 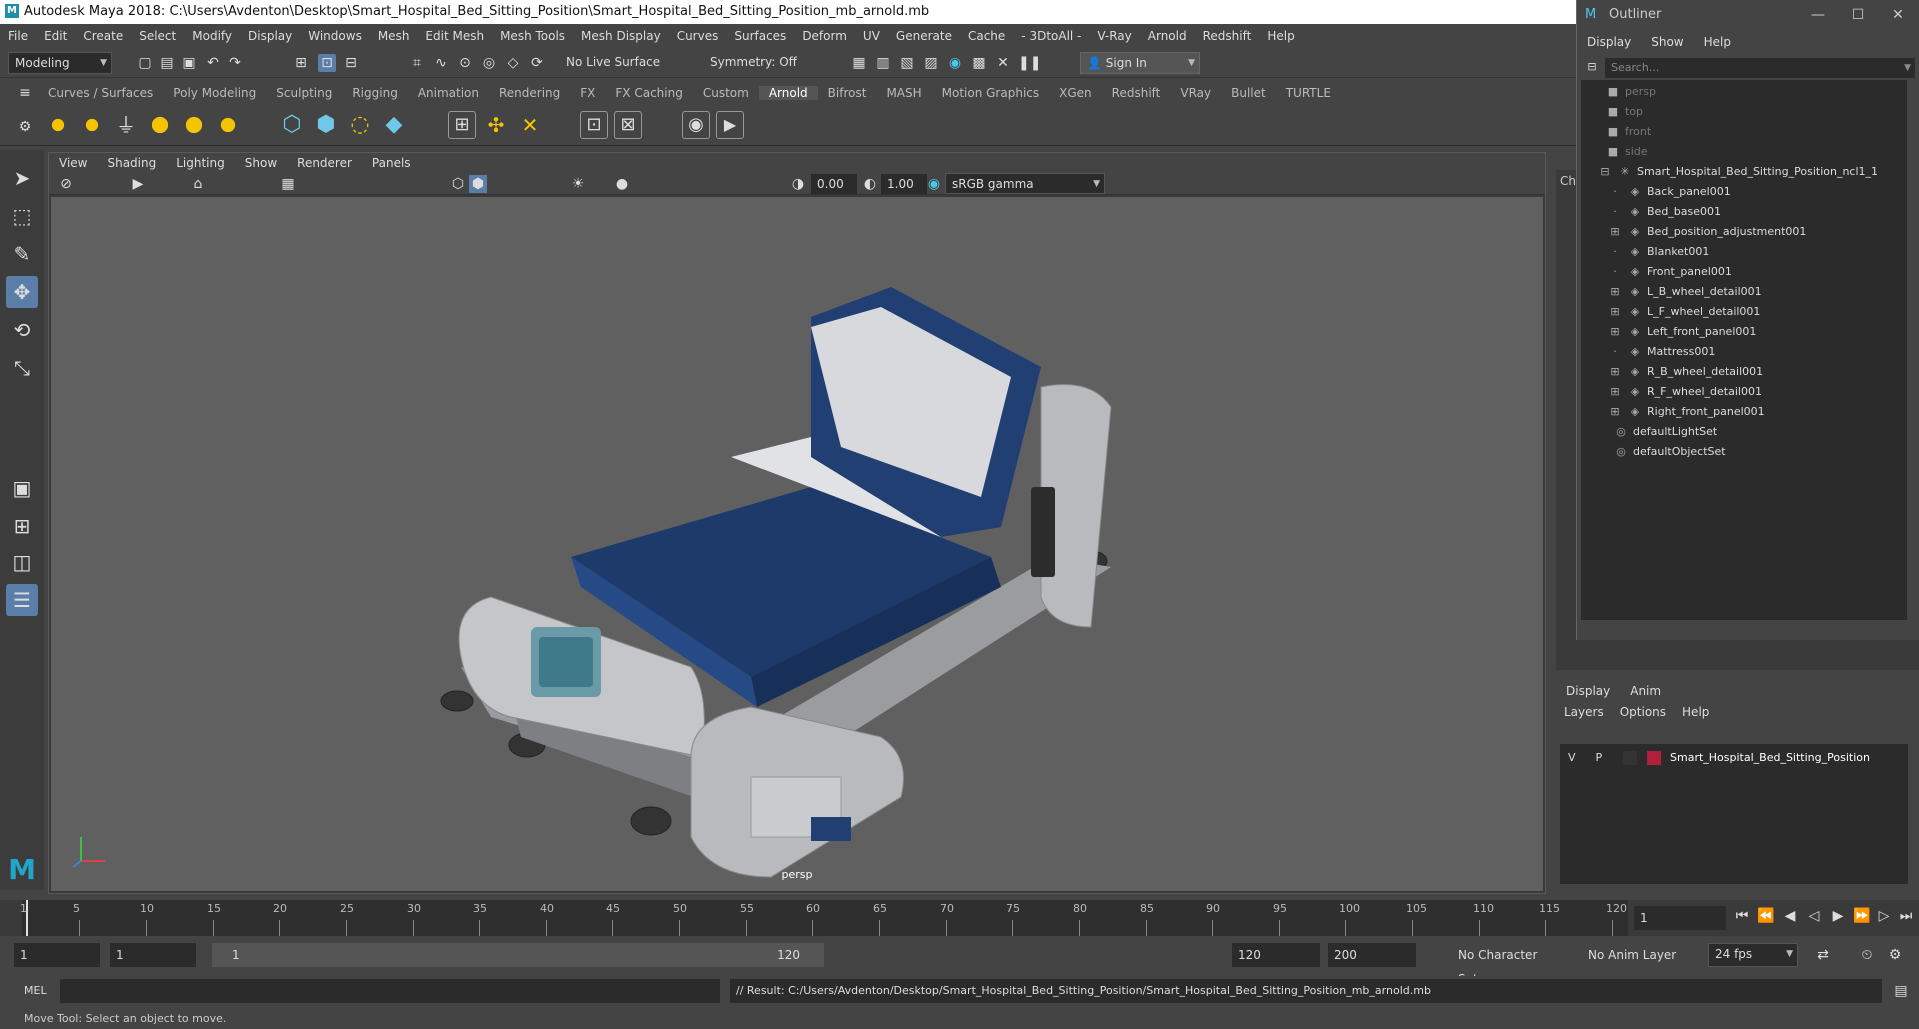 I want to click on shelf-tab-turtle: TURTLE, so click(x=1308, y=93).